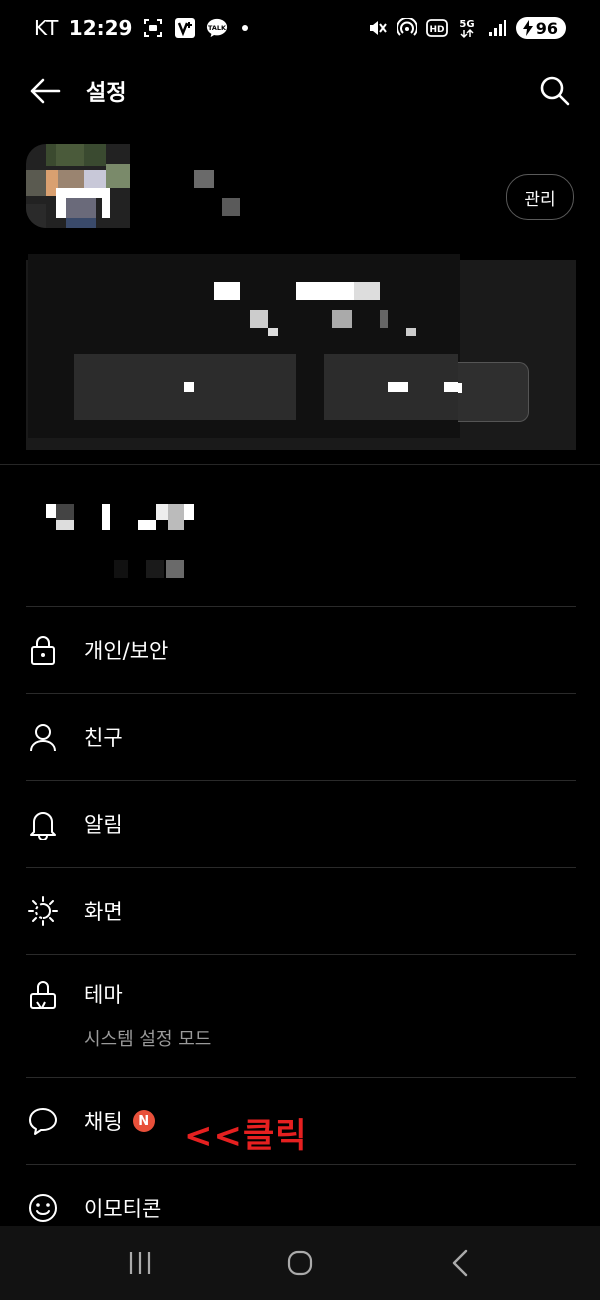  What do you see at coordinates (78, 186) in the screenshot?
I see `avatar` at bounding box center [78, 186].